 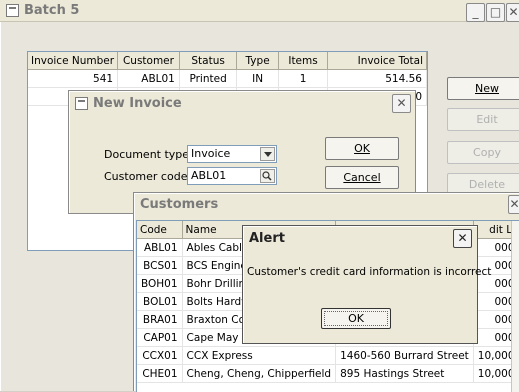 I want to click on invoice-items: 1, so click(x=303, y=78).